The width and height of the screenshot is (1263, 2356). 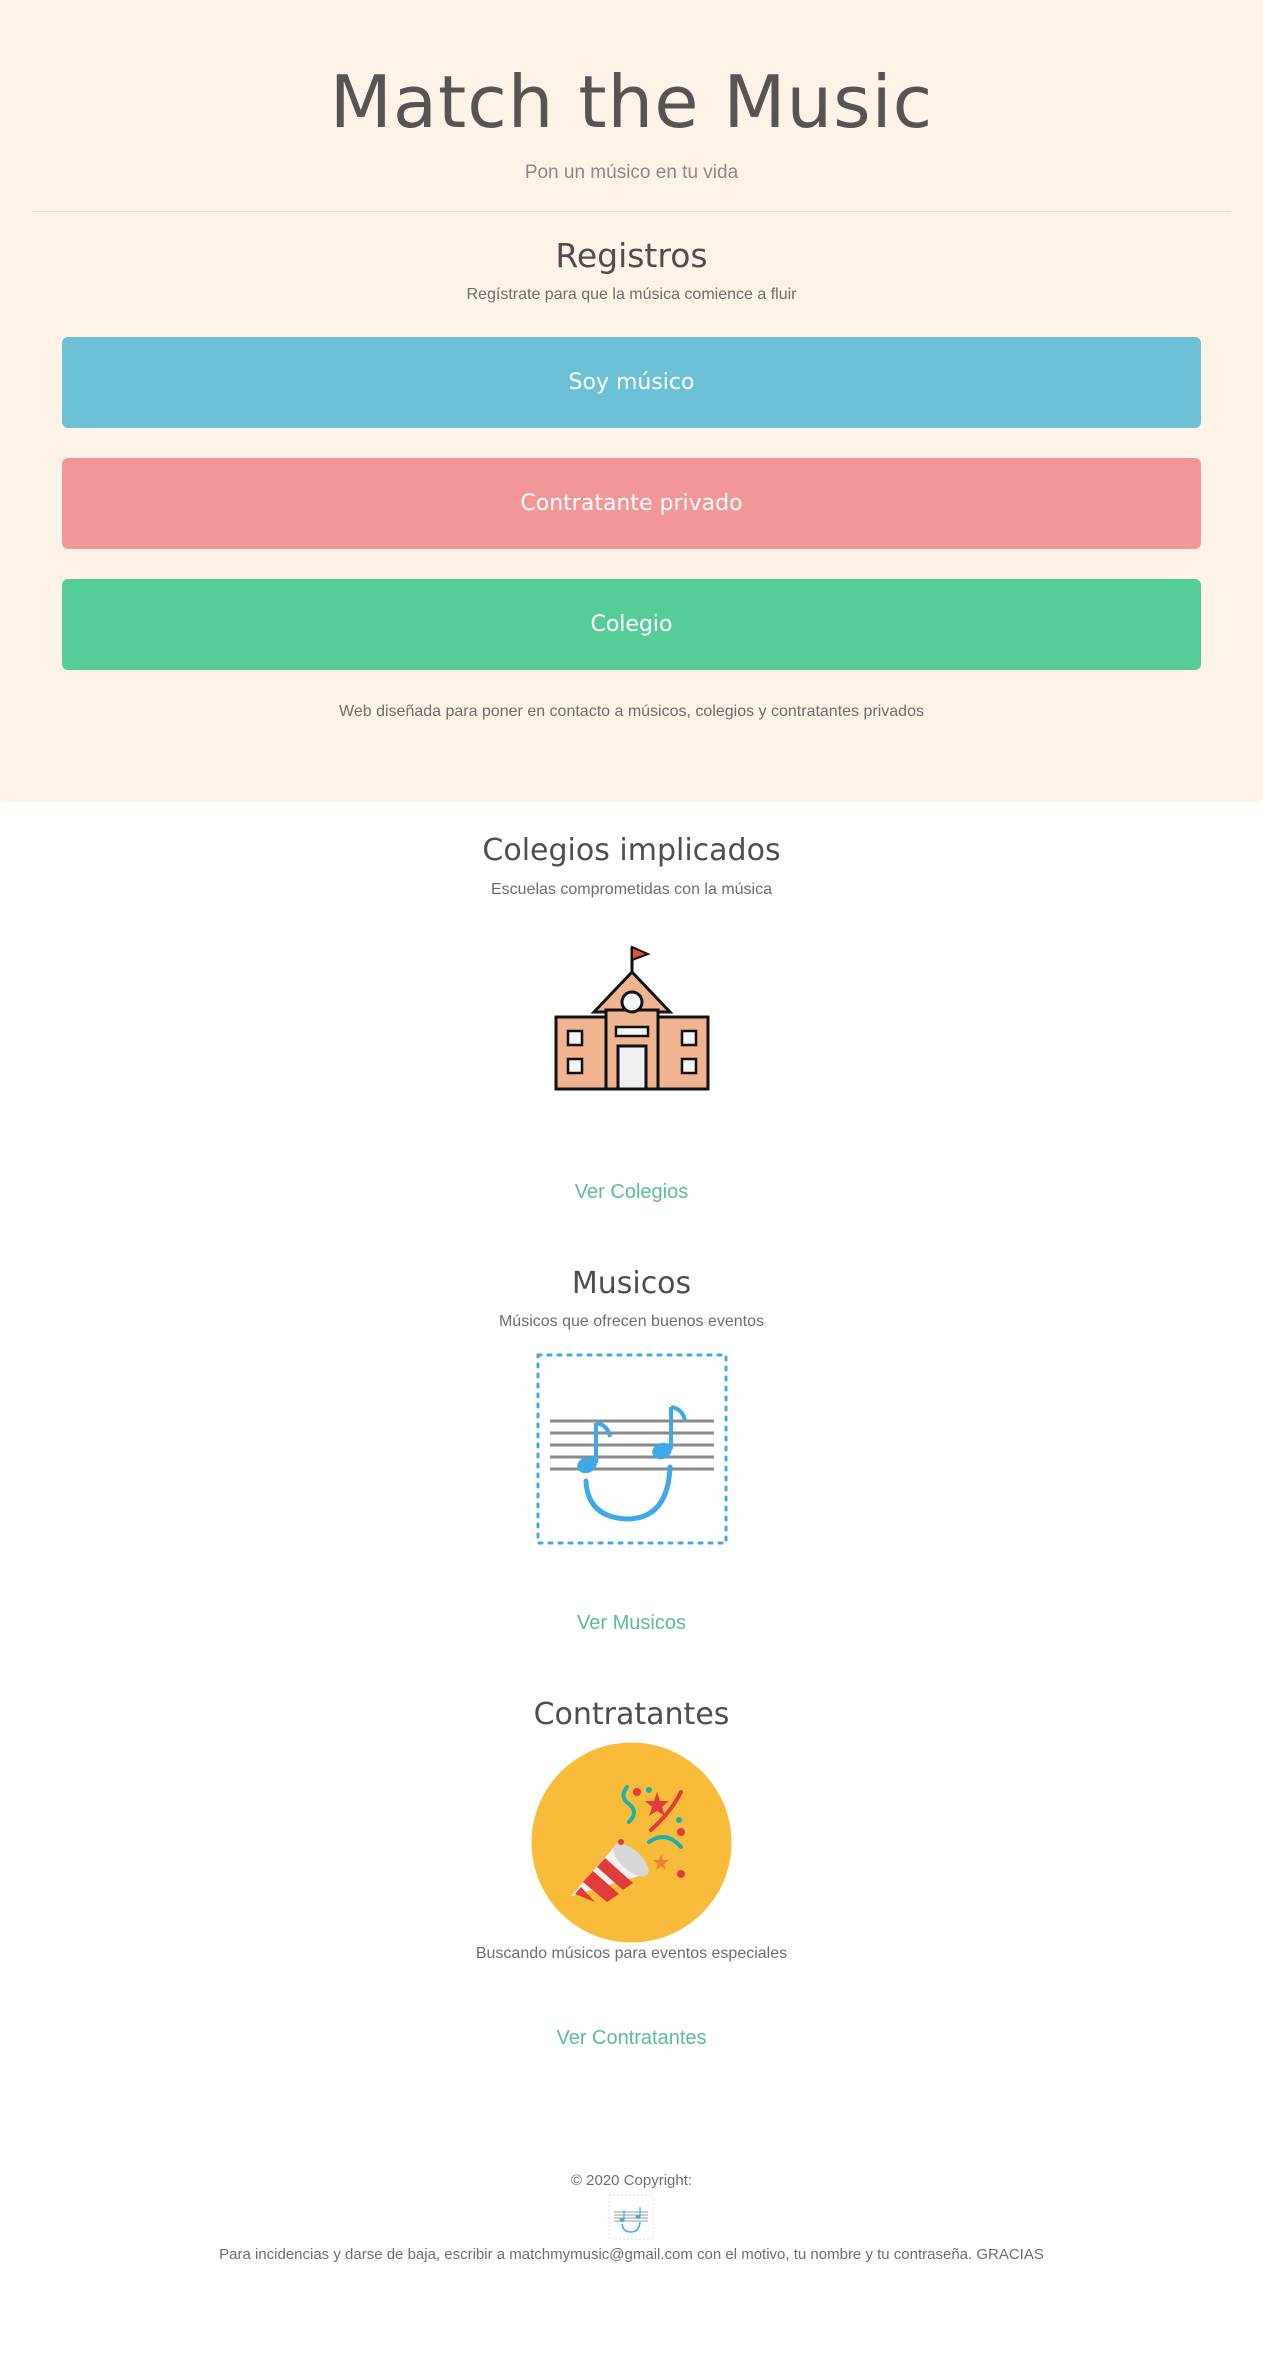 I want to click on musicos-title: Musicos, so click(x=631, y=1283).